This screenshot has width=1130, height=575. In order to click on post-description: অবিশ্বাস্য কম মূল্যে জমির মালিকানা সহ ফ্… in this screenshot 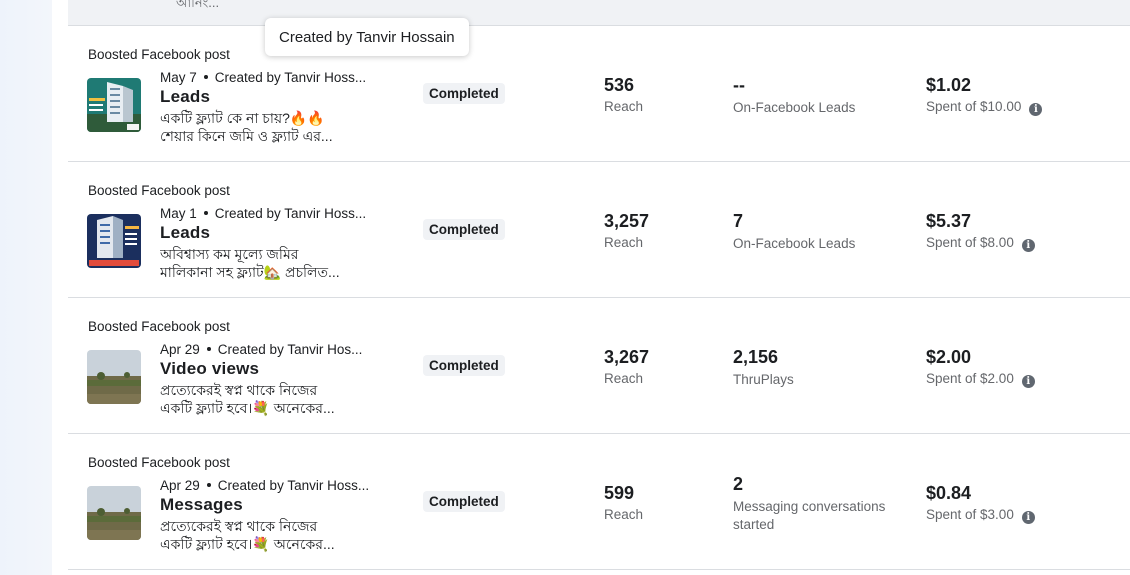, I will do `click(275, 263)`.